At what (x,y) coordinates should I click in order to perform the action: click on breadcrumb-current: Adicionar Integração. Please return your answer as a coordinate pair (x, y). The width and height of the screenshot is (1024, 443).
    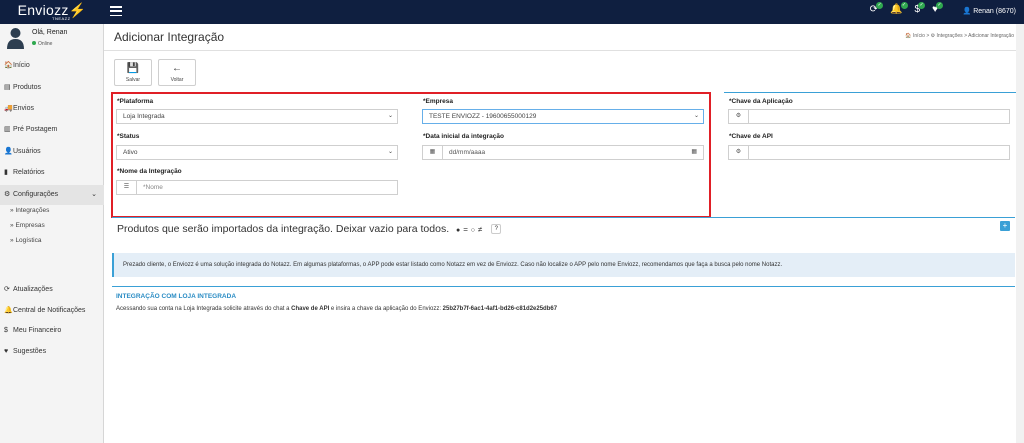
    Looking at the image, I should click on (991, 36).